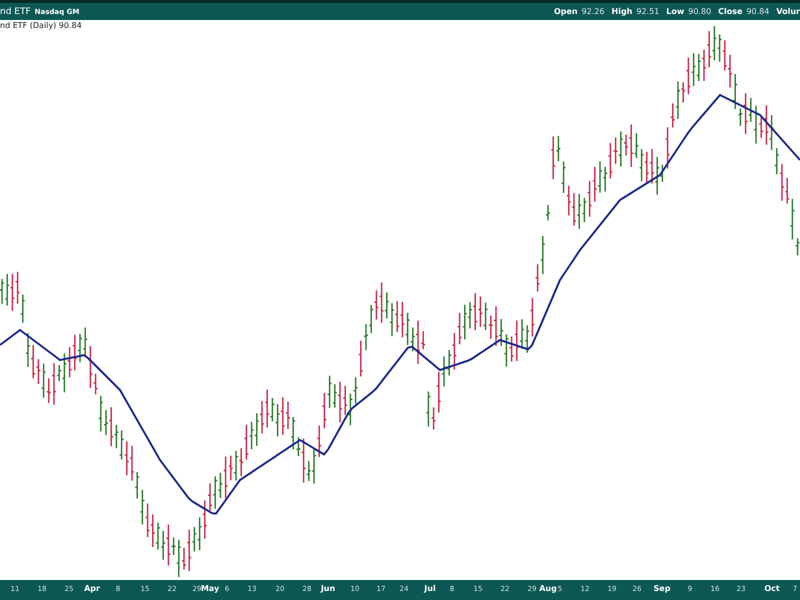 This screenshot has height=600, width=800. Describe the element at coordinates (648, 11) in the screenshot. I see `quote-value: 92.51` at that location.